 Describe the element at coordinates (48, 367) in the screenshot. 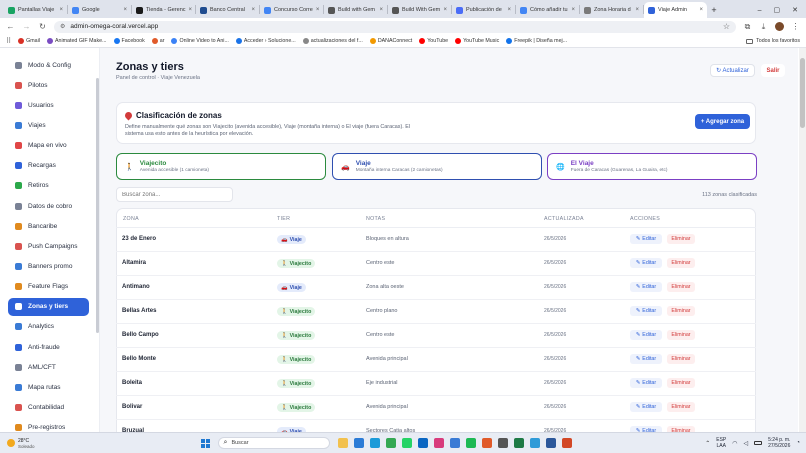

I see `sidebar-item-aml-cft: AML/CFT` at that location.